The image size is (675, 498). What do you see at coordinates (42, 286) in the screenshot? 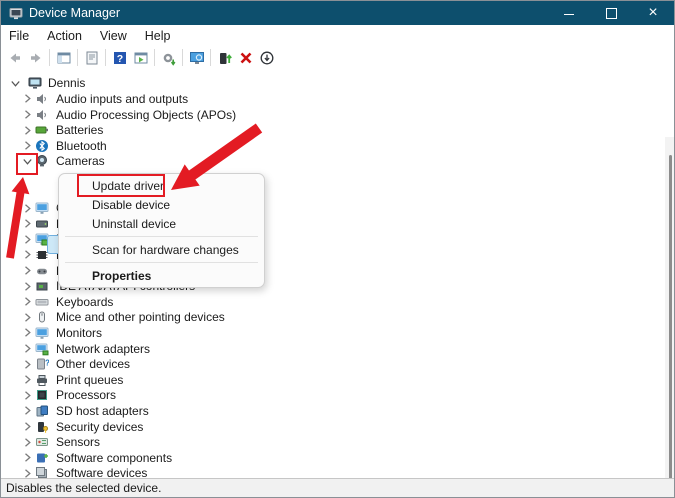
I see `ide-icon` at bounding box center [42, 286].